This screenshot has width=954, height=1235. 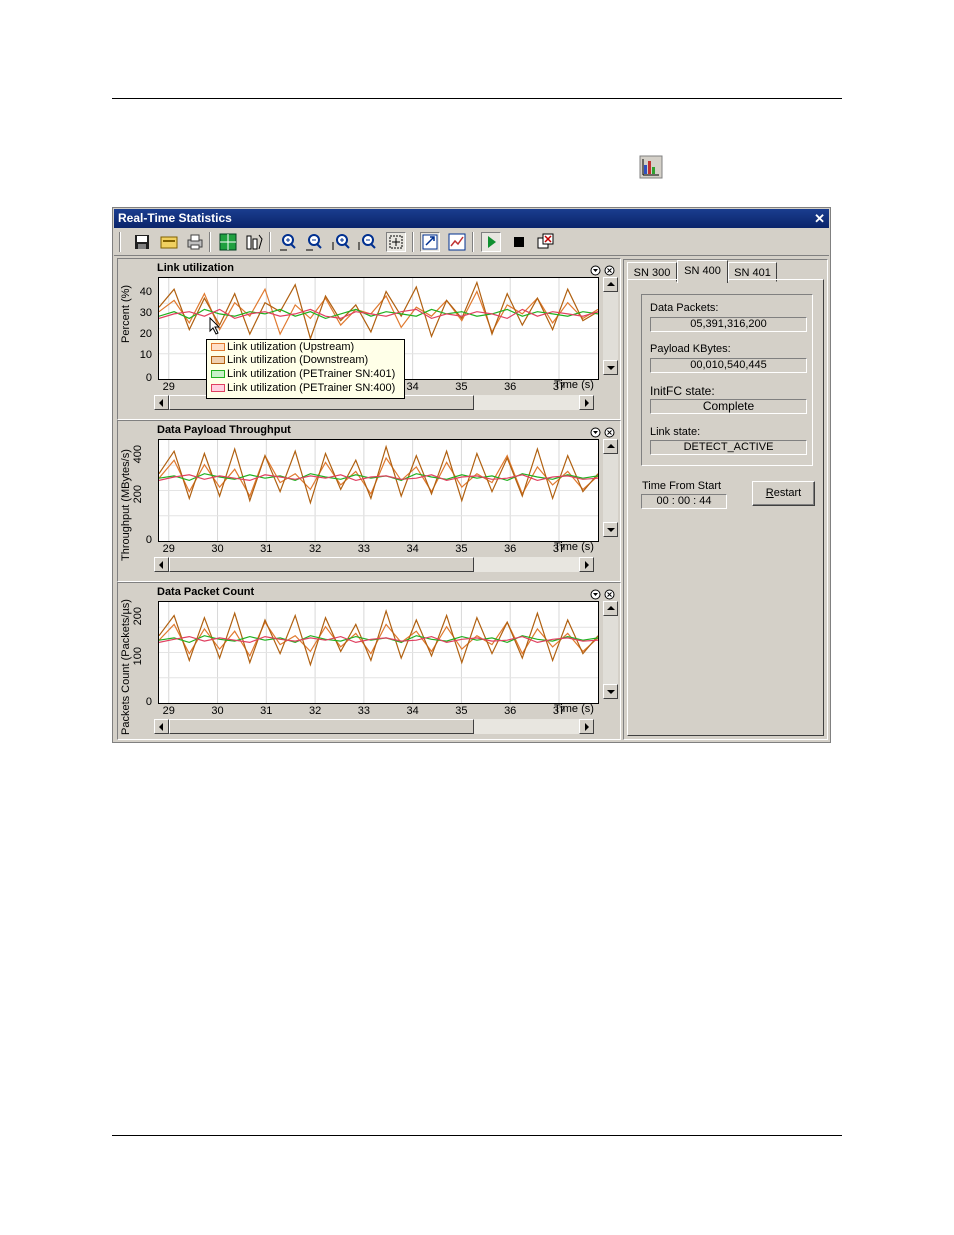 What do you see at coordinates (206, 592) in the screenshot?
I see `chart-title: Data Packet Count` at bounding box center [206, 592].